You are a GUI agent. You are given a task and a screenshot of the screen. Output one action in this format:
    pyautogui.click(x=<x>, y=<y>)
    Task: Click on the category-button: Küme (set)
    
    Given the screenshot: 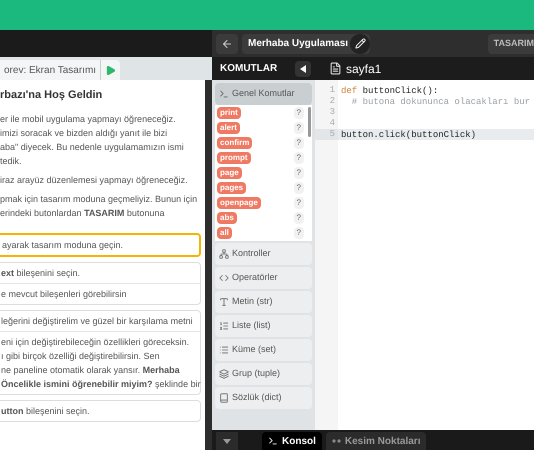 What is the action you would take?
    pyautogui.click(x=263, y=350)
    